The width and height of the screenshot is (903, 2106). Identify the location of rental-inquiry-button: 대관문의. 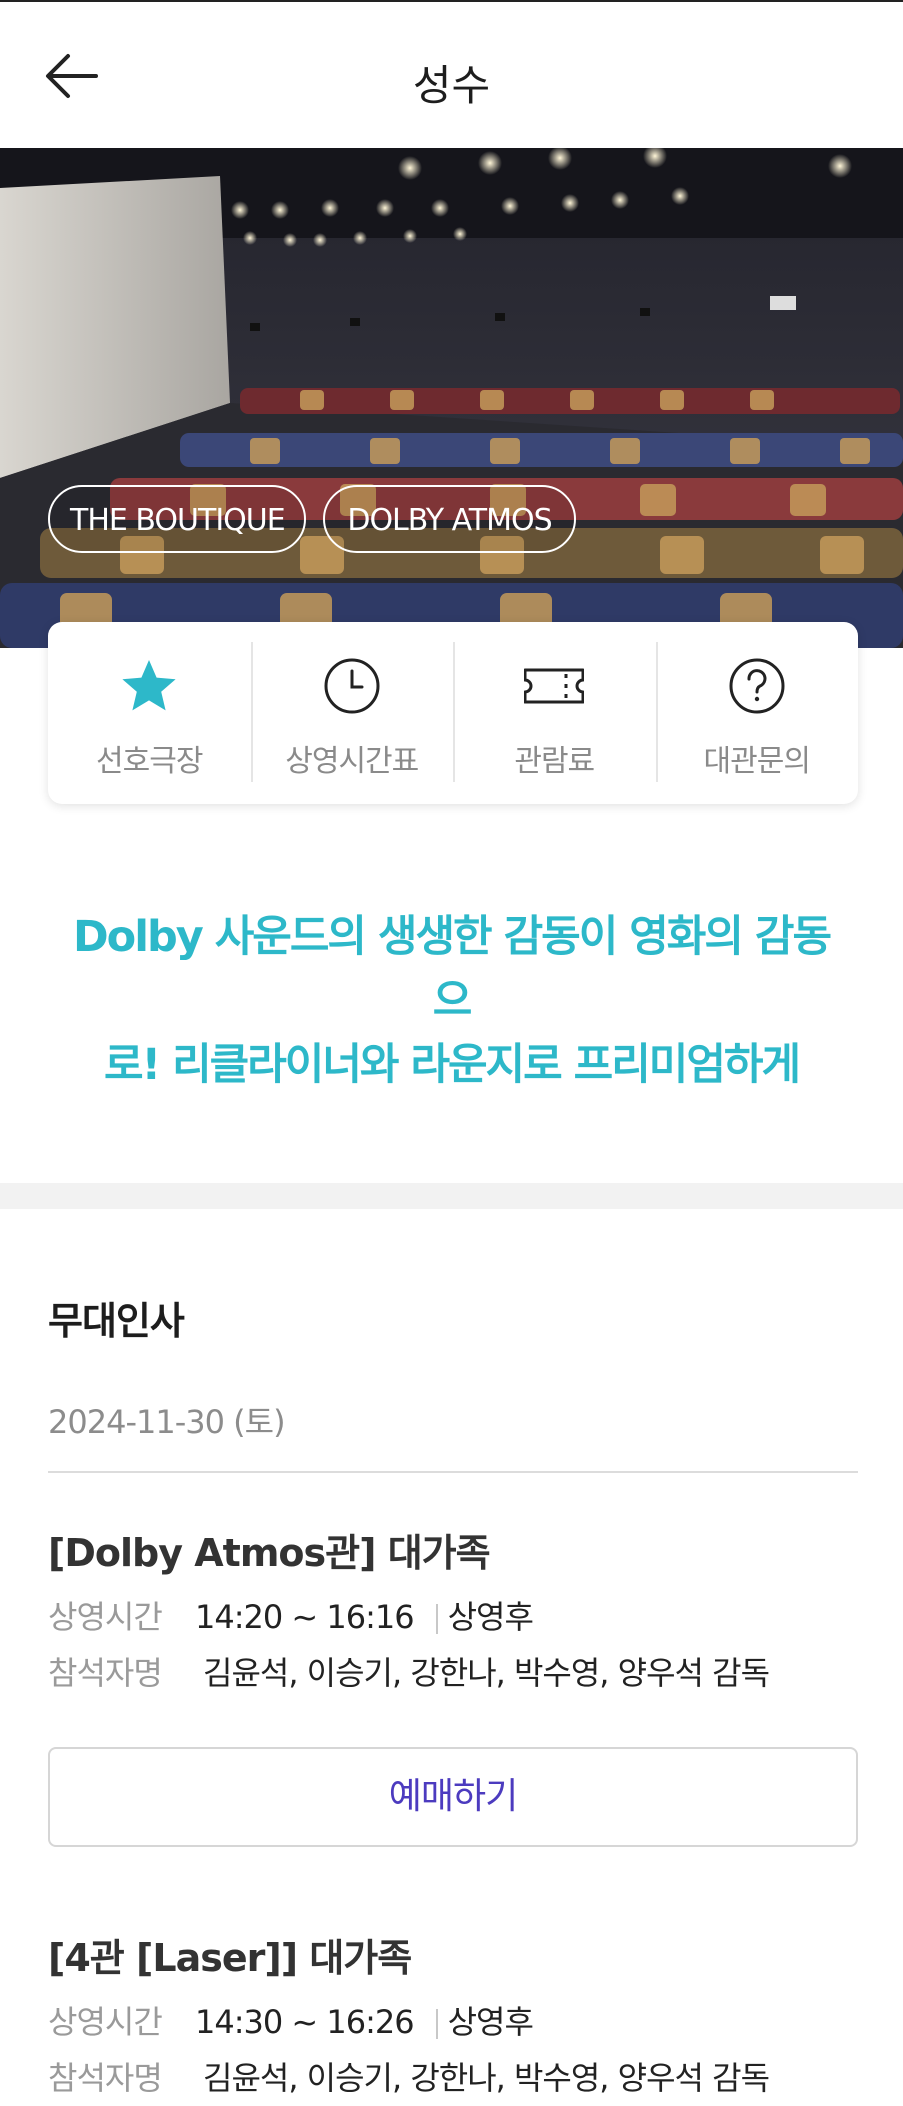
(757, 713).